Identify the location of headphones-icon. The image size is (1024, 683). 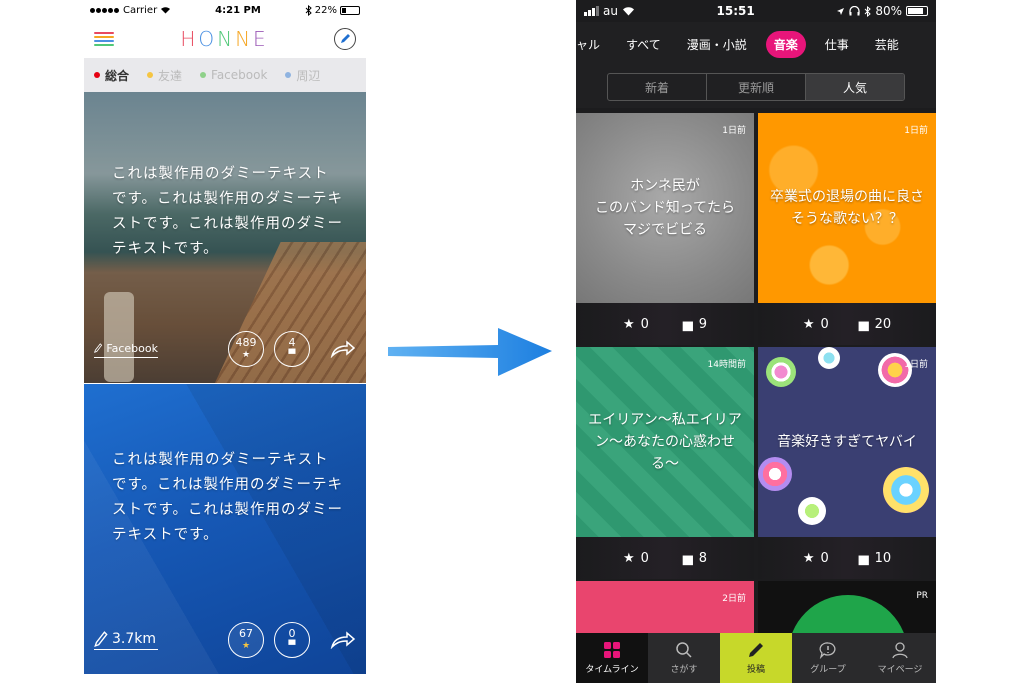
(854, 11).